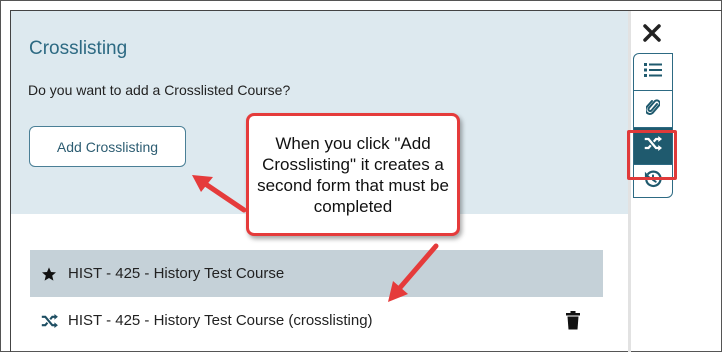 The width and height of the screenshot is (722, 352). Describe the element at coordinates (176, 273) in the screenshot. I see `course-label: HIST - 425 - History Test Course` at that location.